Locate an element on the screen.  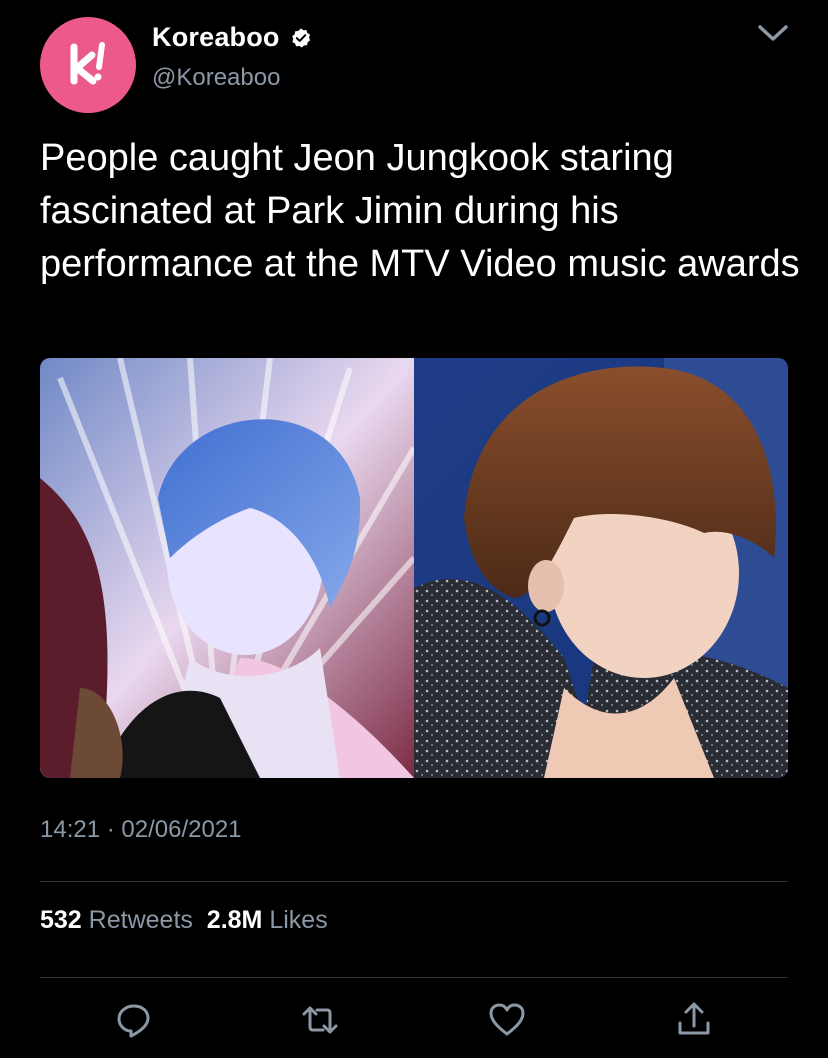
retweet-icon is located at coordinates (320, 1020).